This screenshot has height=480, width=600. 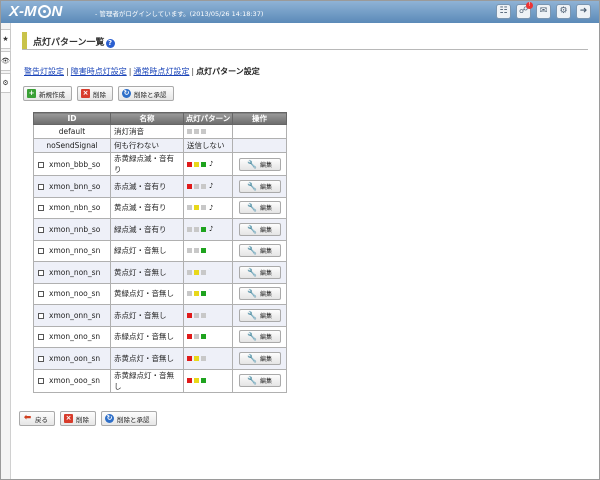 I want to click on pattern-text: 送信しない, so click(x=206, y=145).